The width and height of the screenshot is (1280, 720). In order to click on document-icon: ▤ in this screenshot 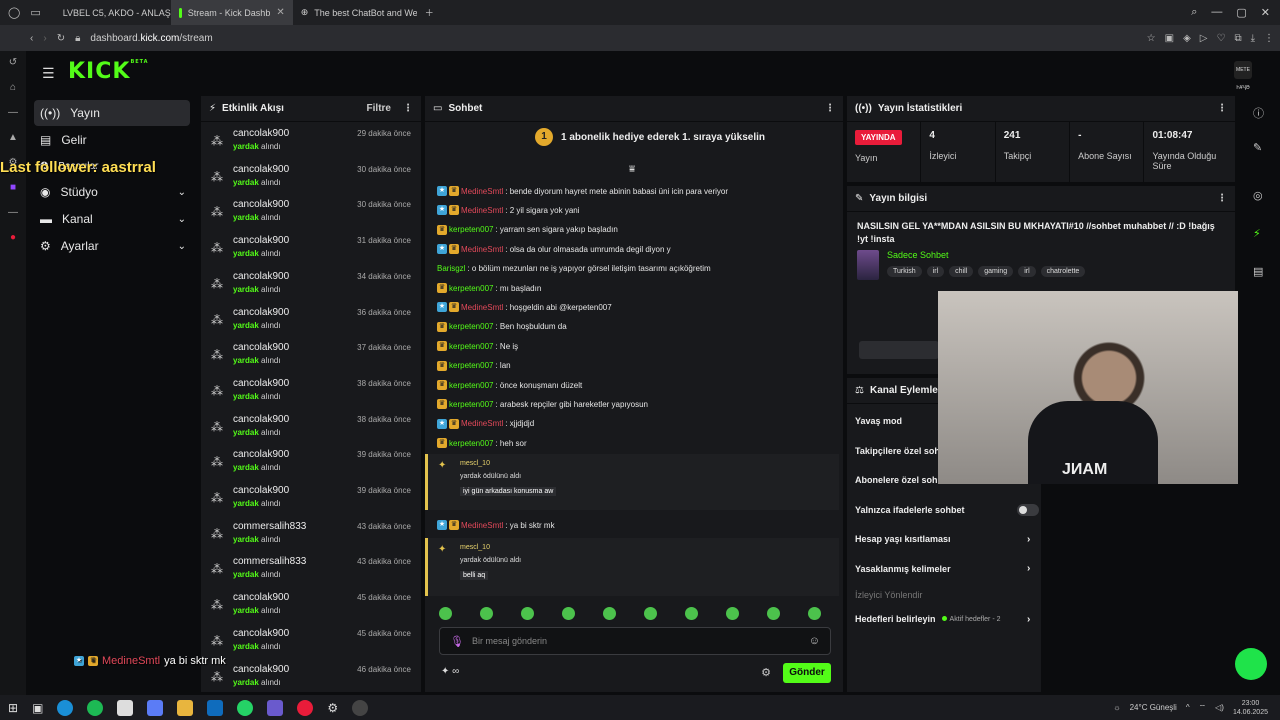, I will do `click(1258, 271)`.